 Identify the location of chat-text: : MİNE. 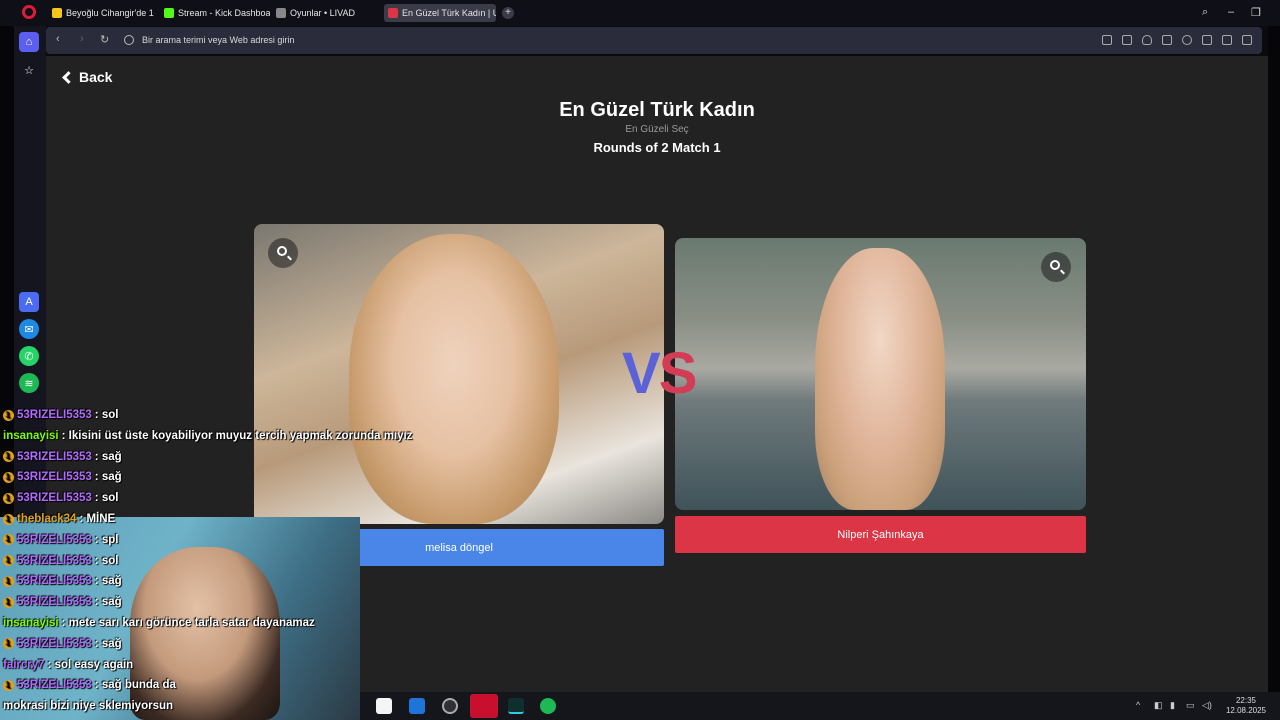
(97, 519).